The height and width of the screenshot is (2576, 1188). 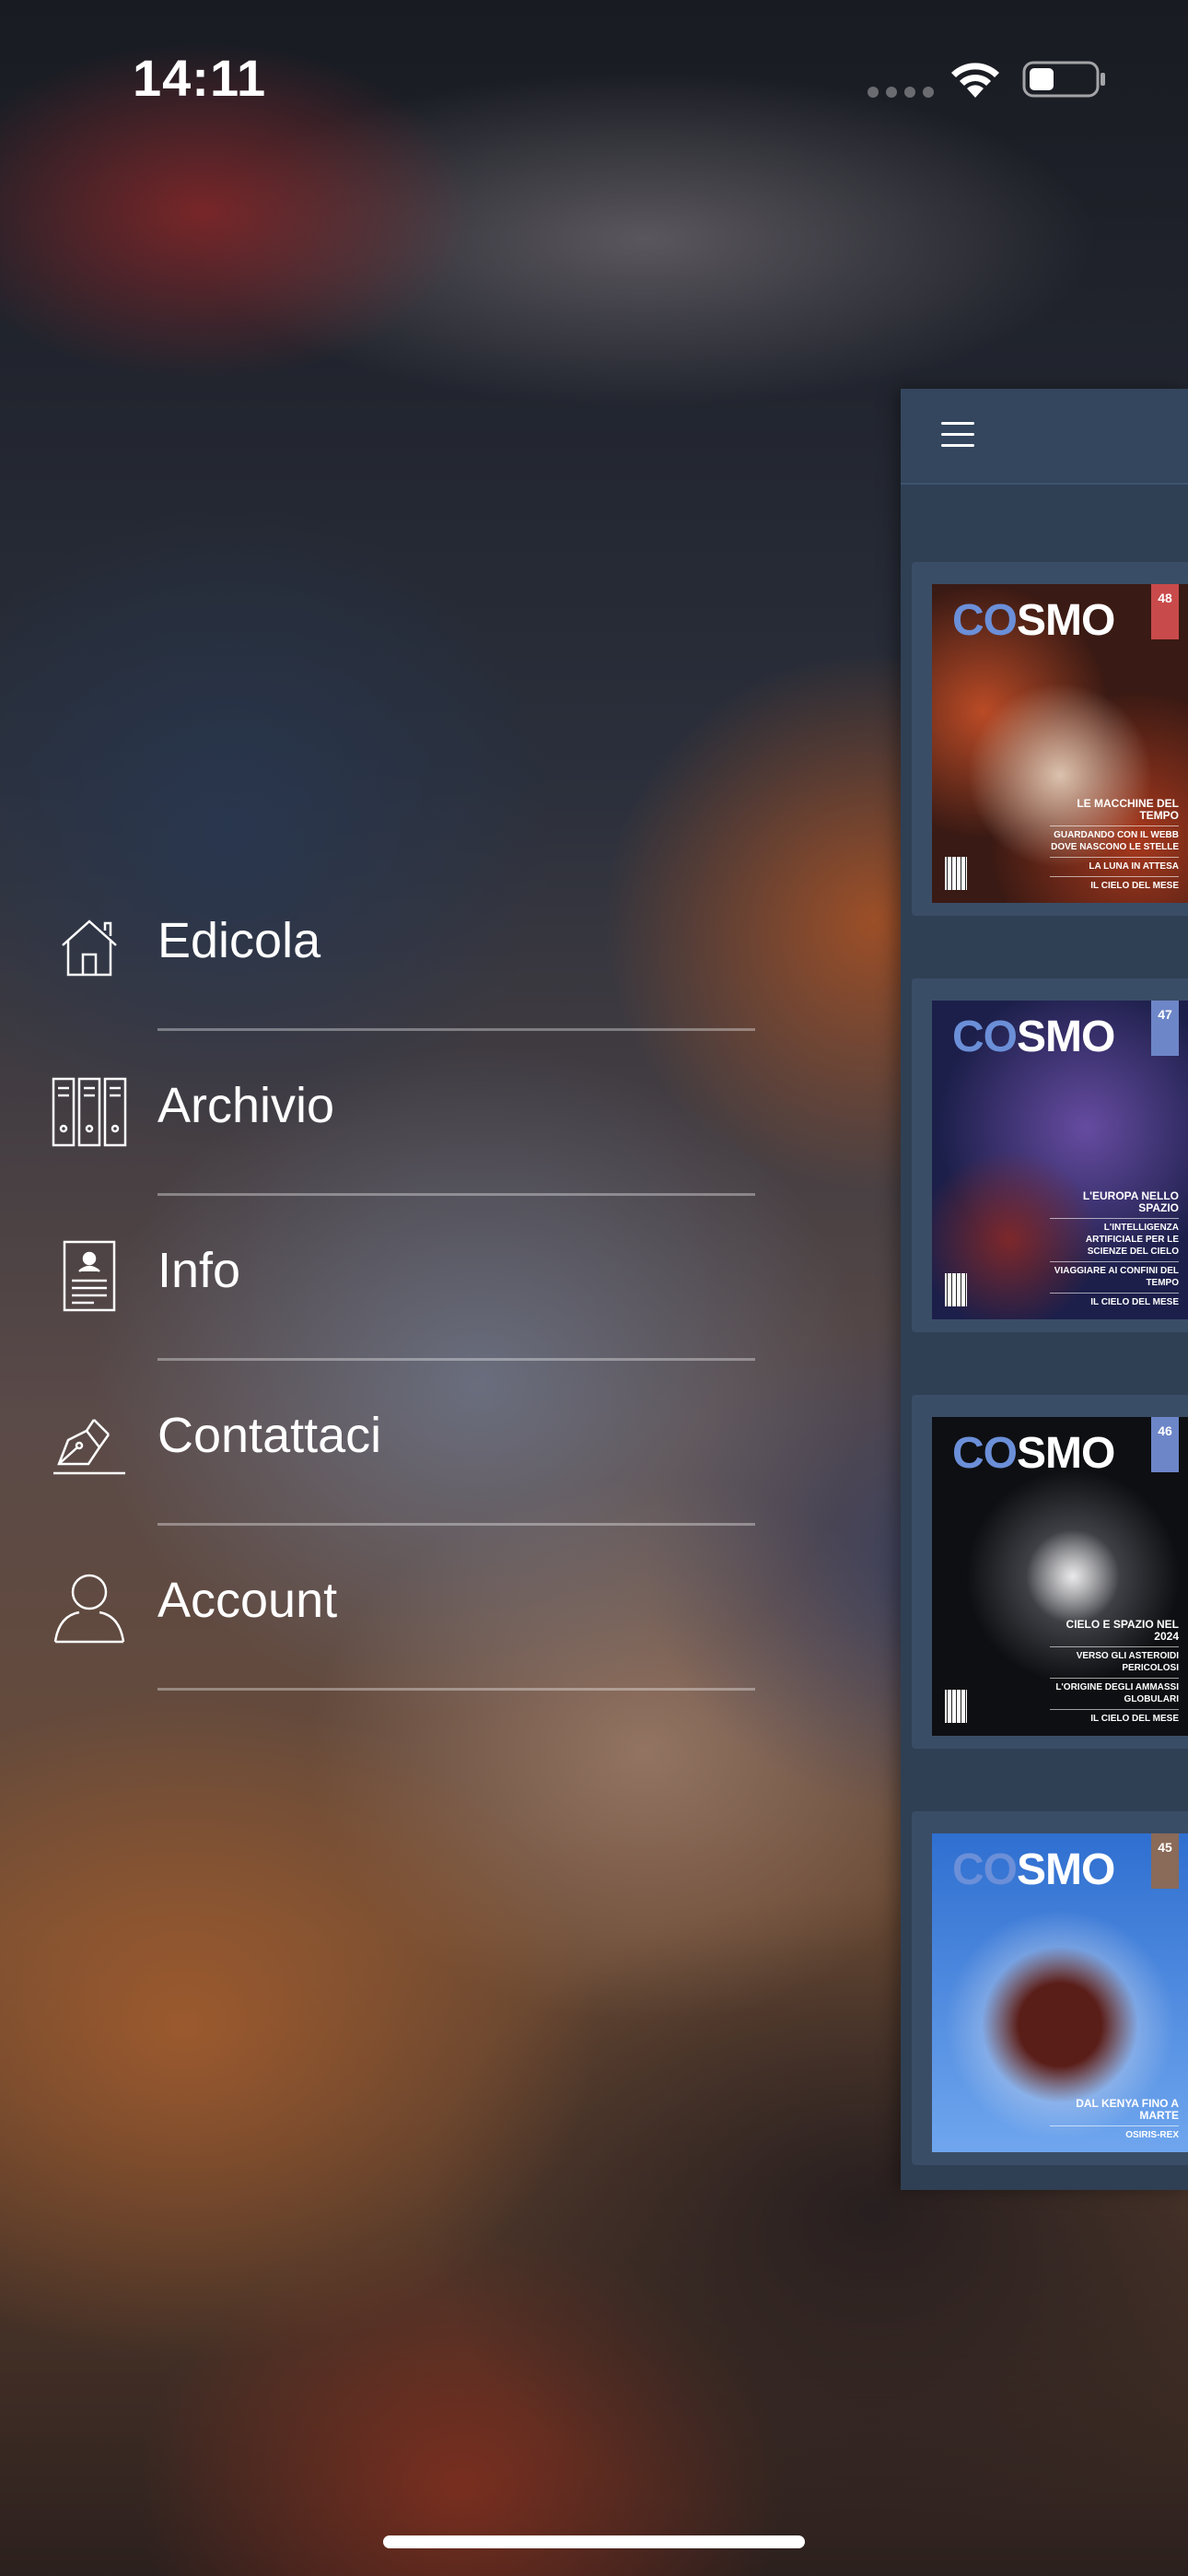 What do you see at coordinates (89, 948) in the screenshot?
I see `house-icon` at bounding box center [89, 948].